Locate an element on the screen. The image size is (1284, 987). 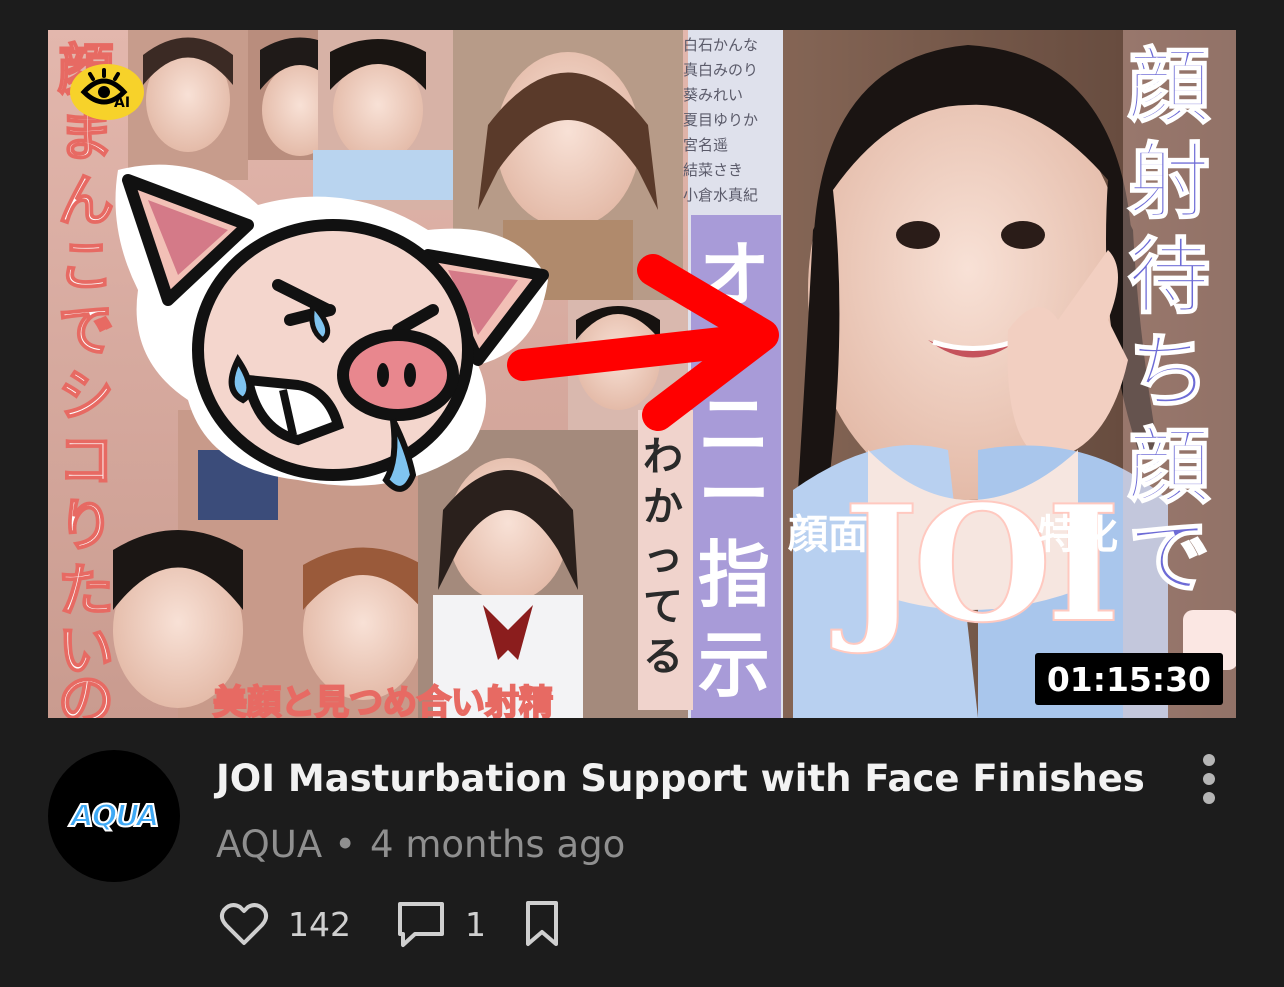
video-actions: 142 1 is located at coordinates (390, 924).